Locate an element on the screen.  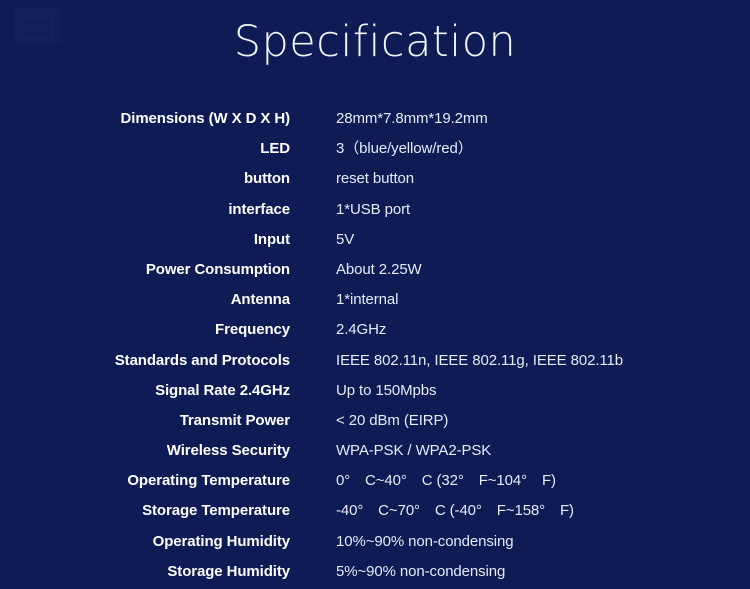
spec-label: Power Consumption is located at coordinates (217, 269).